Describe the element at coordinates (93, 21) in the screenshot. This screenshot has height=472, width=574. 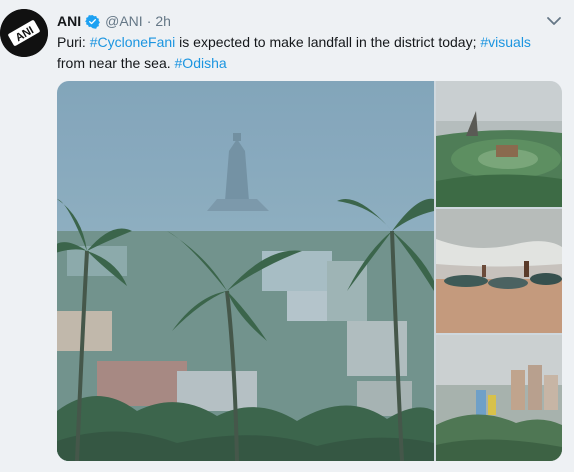
I see `verified-badge-icon` at that location.